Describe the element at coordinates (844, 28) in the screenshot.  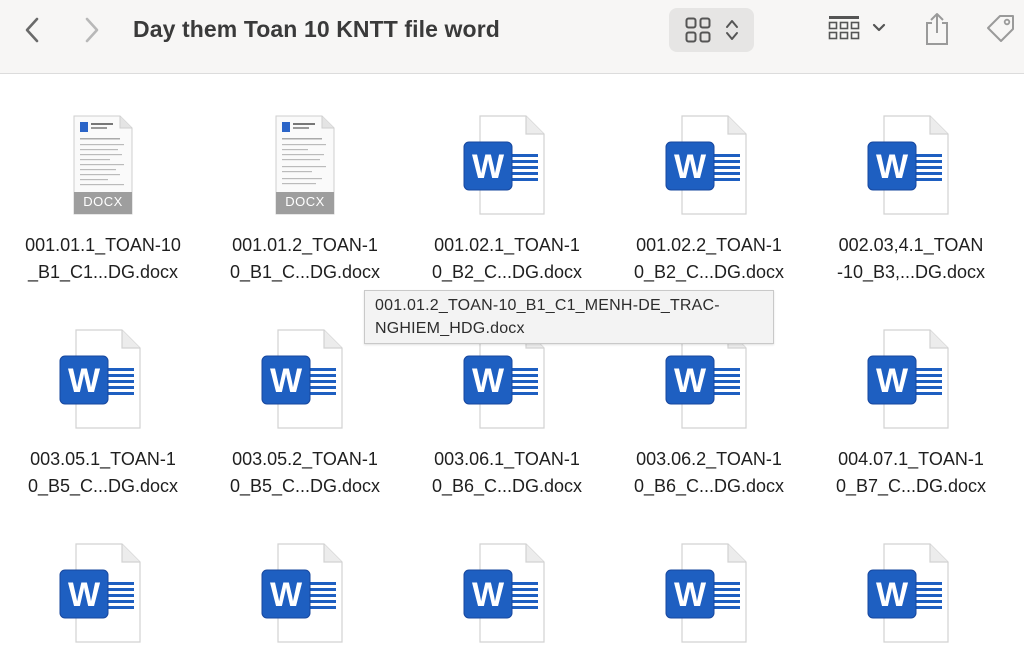
I see `group-by-icon` at that location.